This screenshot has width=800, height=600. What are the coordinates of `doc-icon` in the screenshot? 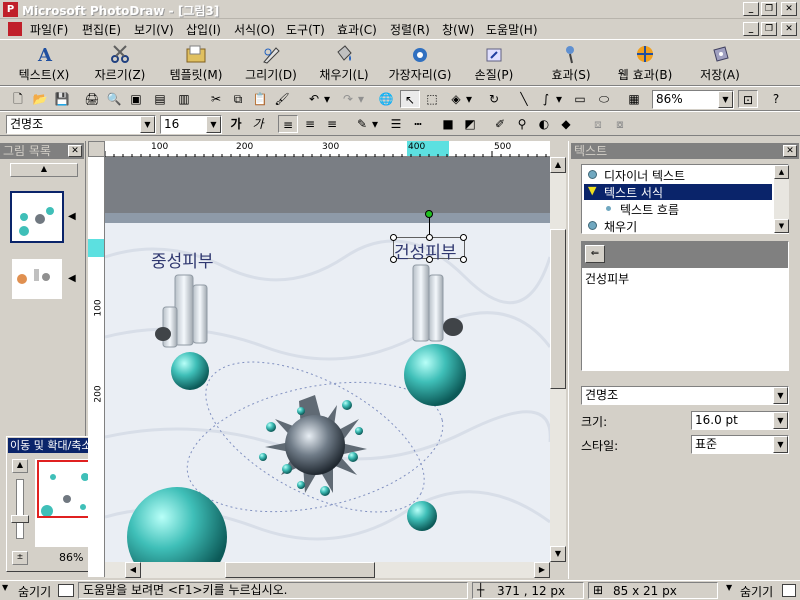 It's located at (15, 29).